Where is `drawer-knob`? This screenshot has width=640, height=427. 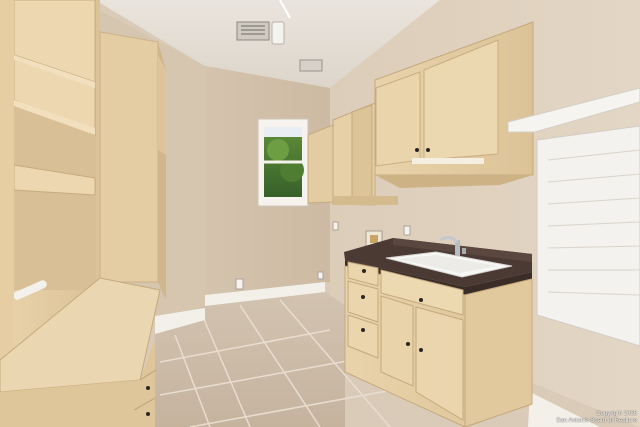 drawer-knob is located at coordinates (148, 388).